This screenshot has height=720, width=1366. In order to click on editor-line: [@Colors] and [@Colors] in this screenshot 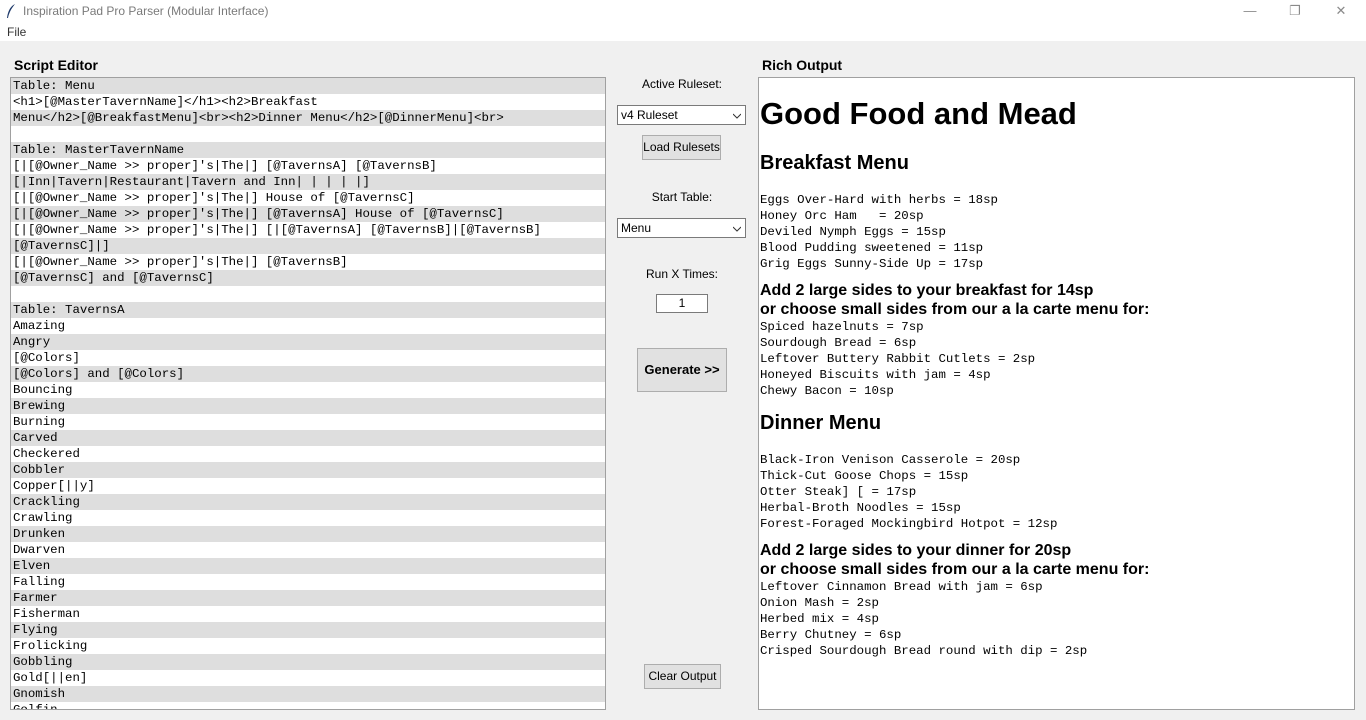, I will do `click(308, 374)`.